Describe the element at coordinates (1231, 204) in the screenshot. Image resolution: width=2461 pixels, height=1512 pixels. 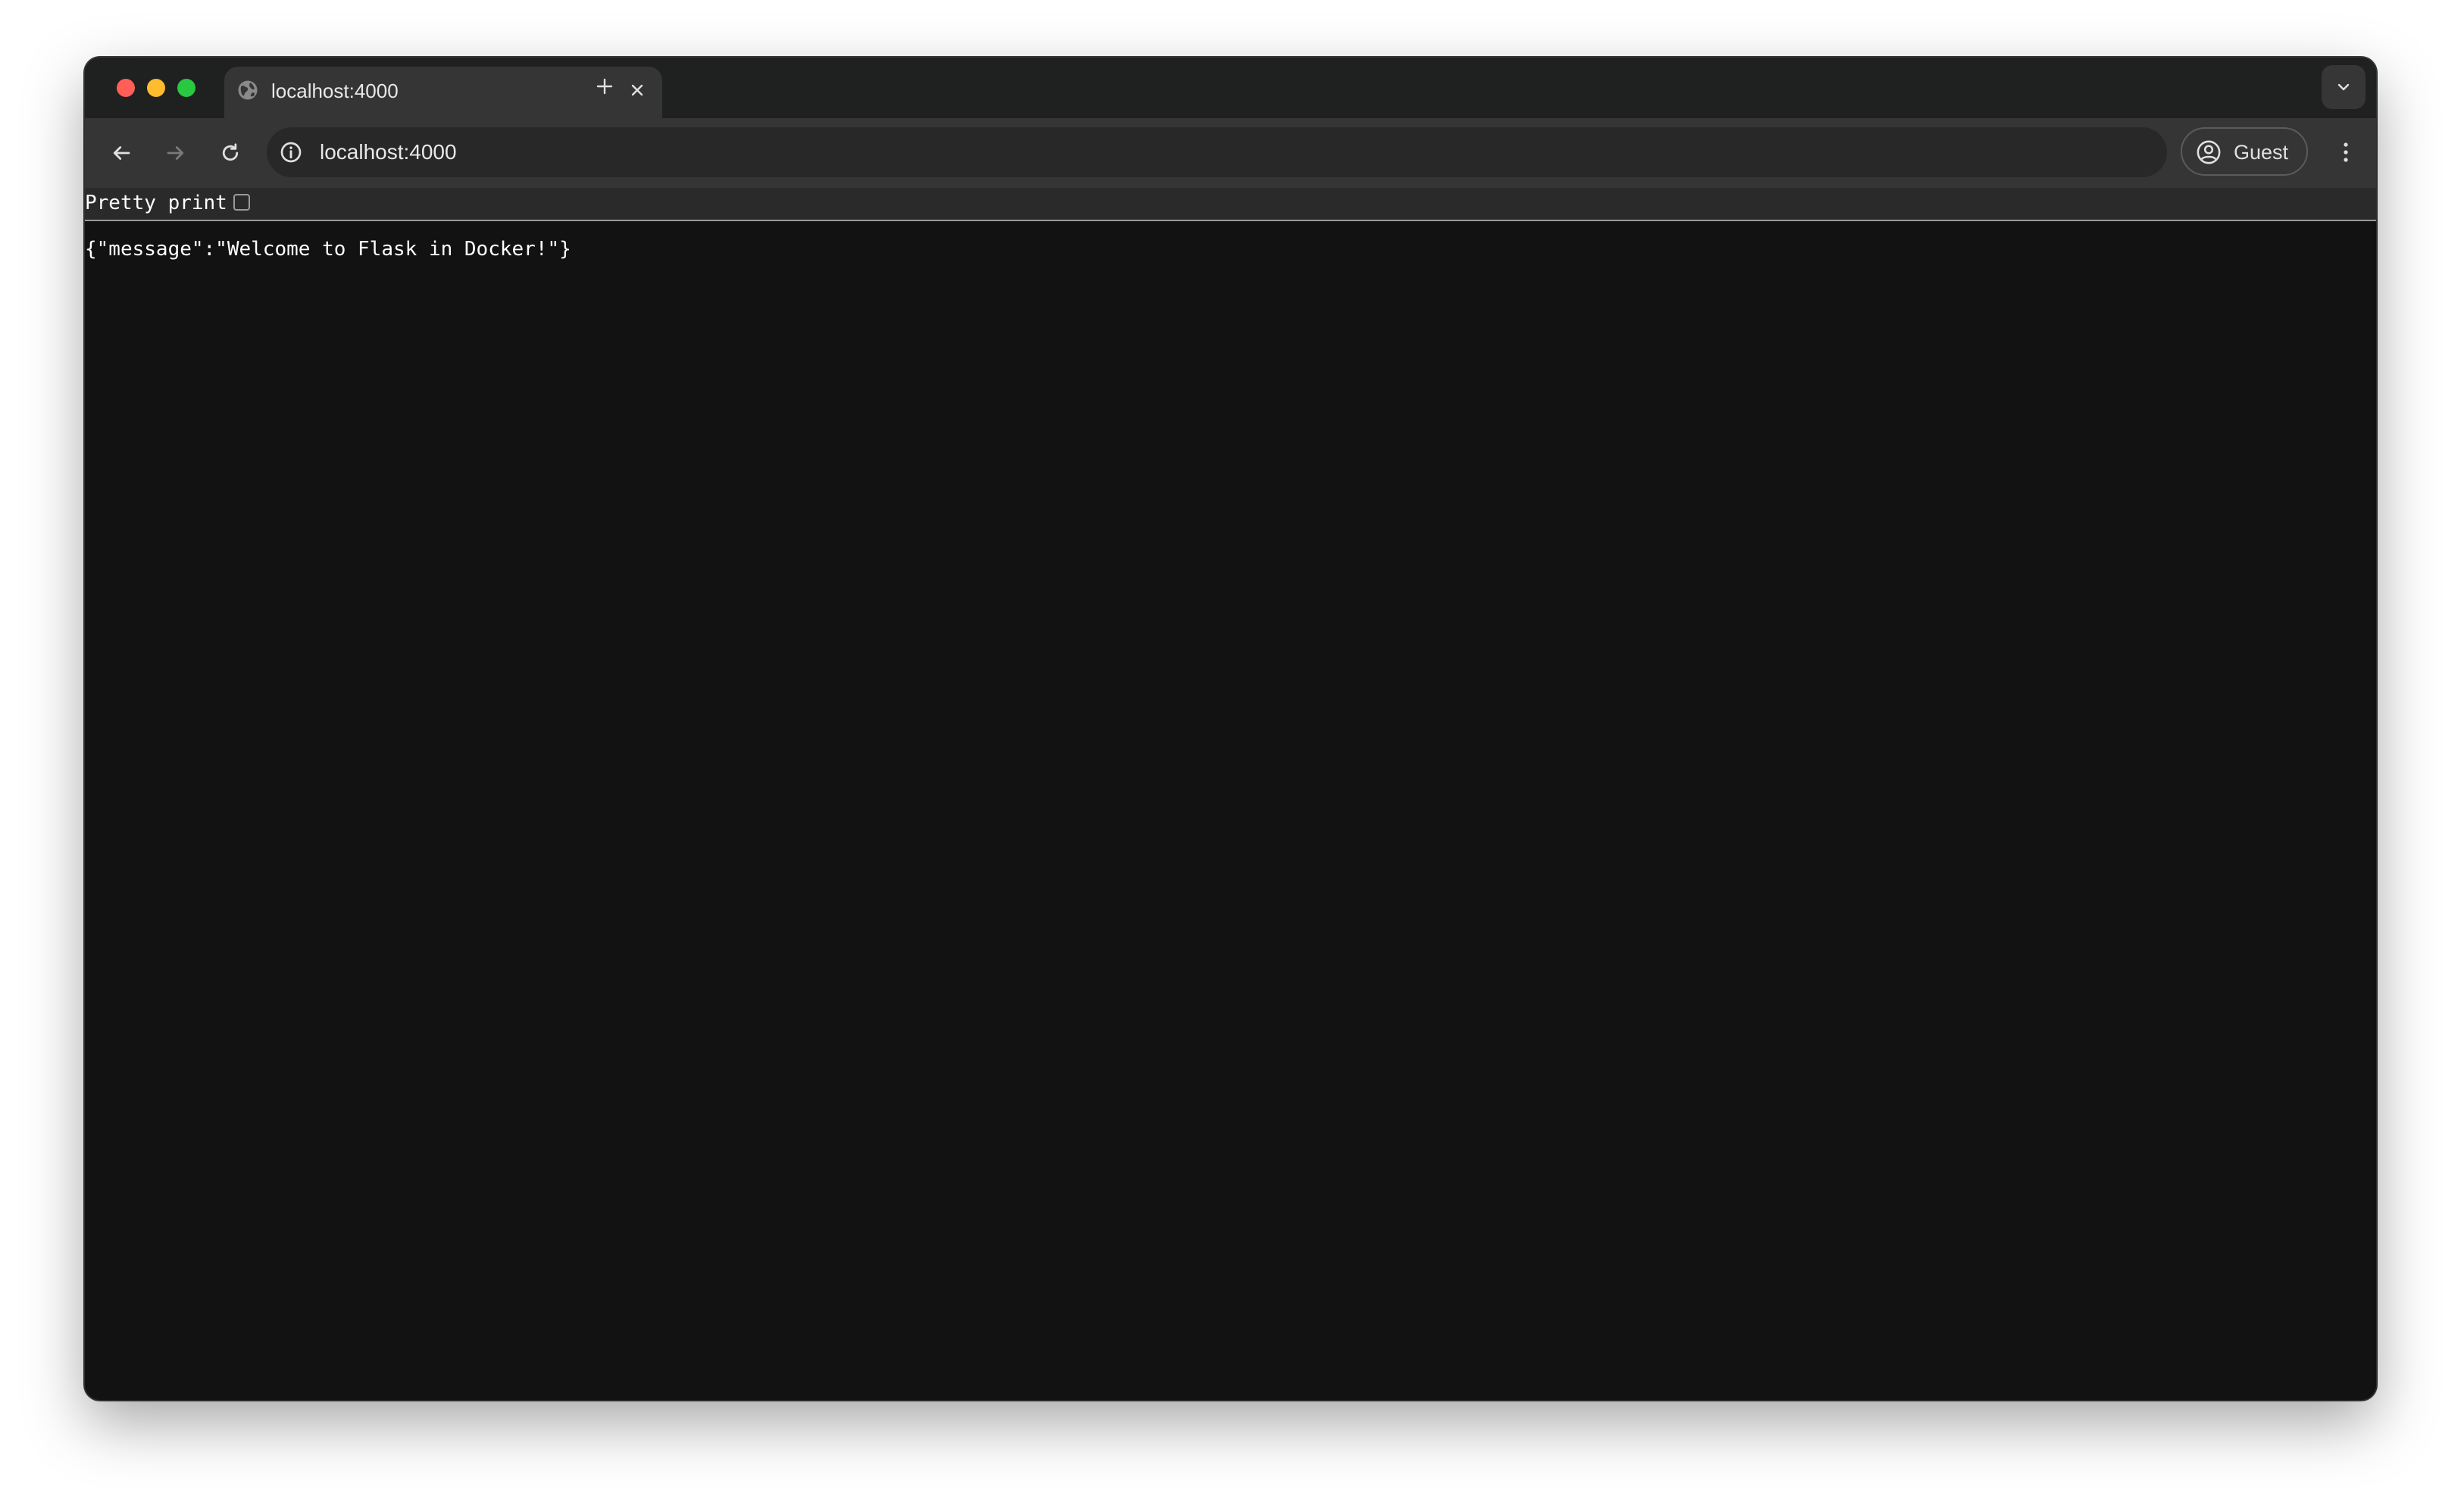
I see `pretty-print-bar: Pretty print` at that location.